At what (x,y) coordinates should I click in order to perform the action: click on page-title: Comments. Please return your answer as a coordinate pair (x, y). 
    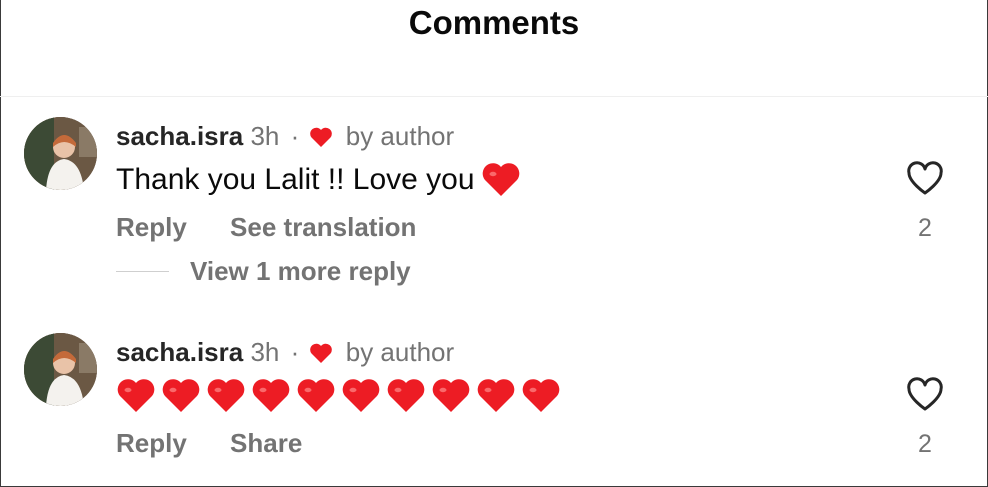
    Looking at the image, I should click on (494, 22).